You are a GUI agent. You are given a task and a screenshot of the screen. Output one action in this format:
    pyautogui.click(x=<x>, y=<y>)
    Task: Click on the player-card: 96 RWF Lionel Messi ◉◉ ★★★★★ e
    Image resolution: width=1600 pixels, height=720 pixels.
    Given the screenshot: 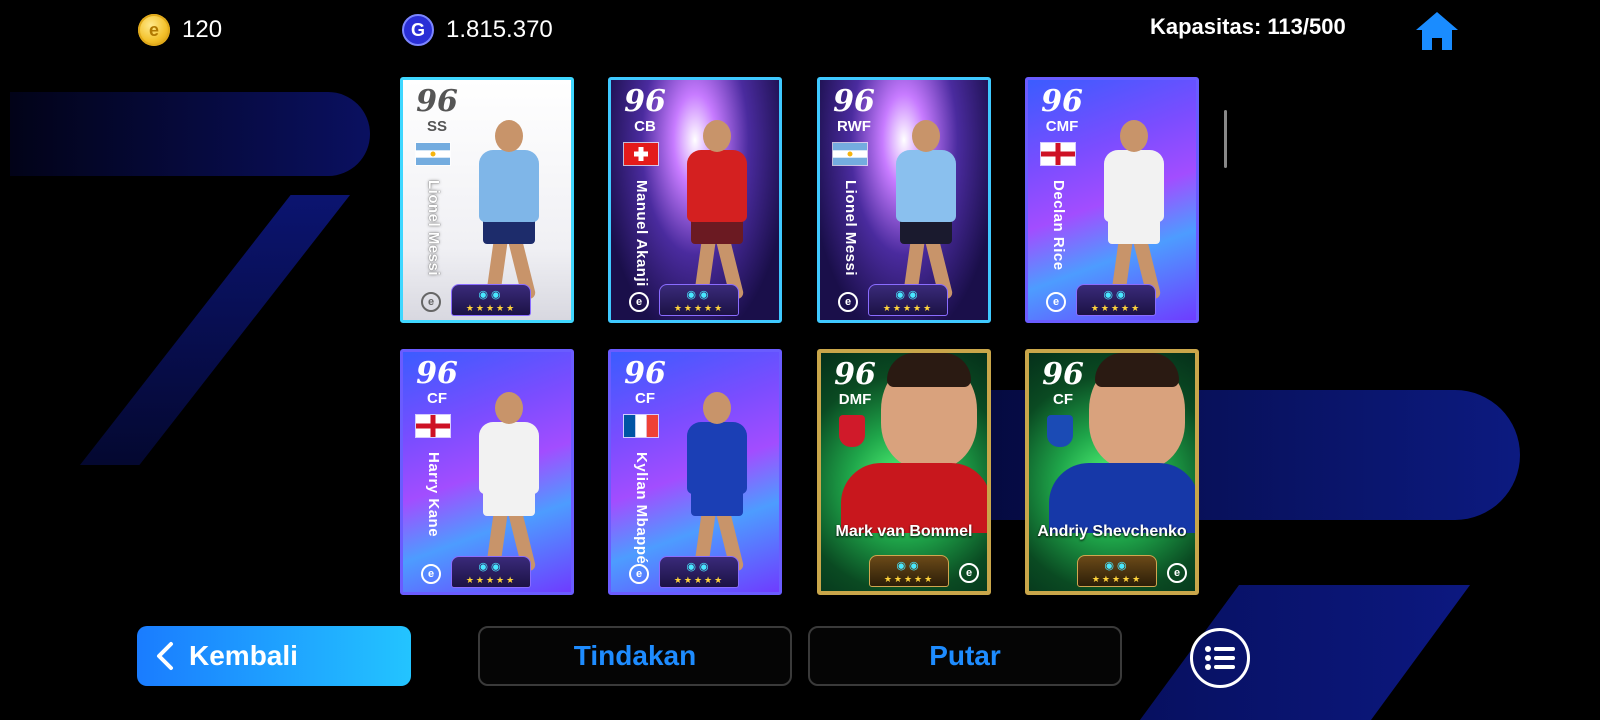 What is the action you would take?
    pyautogui.click(x=904, y=200)
    